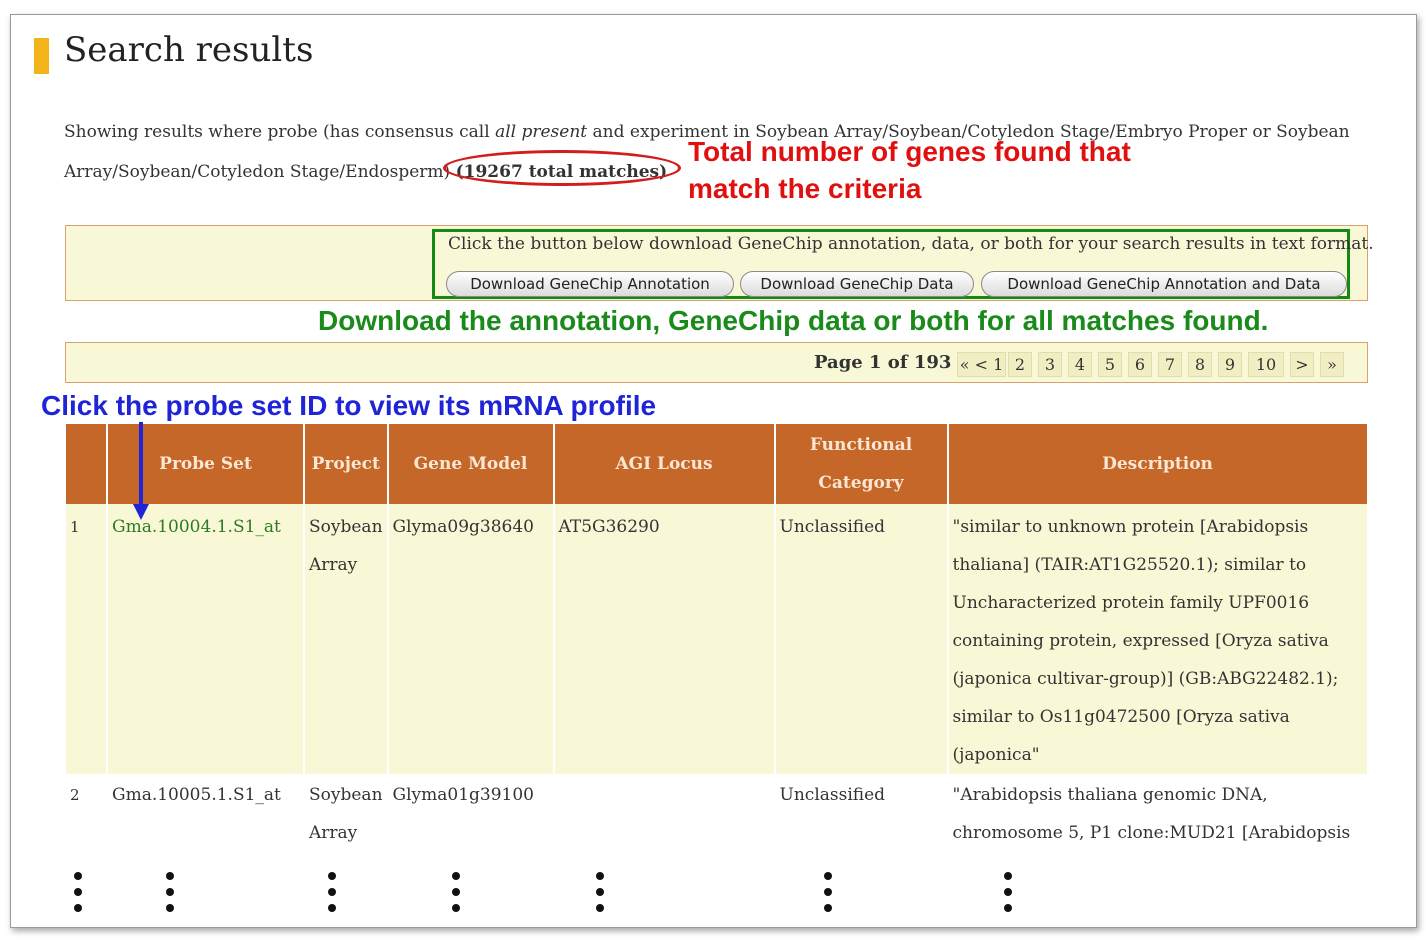 This screenshot has width=1426, height=946. What do you see at coordinates (87, 639) in the screenshot?
I see `row-index: 1` at bounding box center [87, 639].